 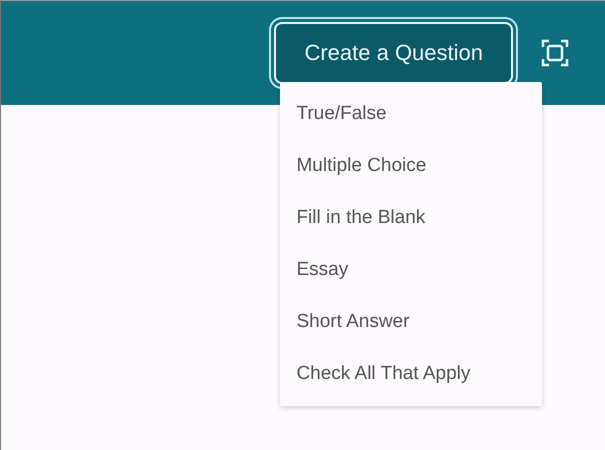 What do you see at coordinates (555, 53) in the screenshot?
I see `fullscreen-icon` at bounding box center [555, 53].